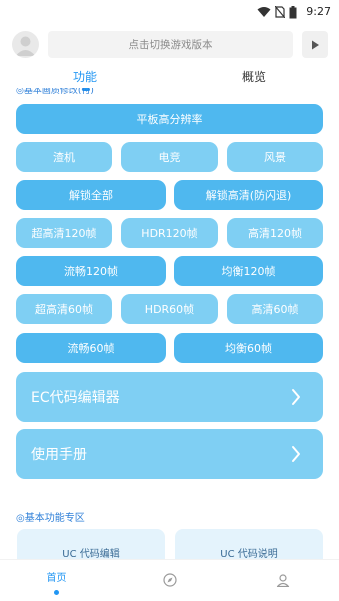  I want to click on btn-scenery: 风景, so click(275, 157).